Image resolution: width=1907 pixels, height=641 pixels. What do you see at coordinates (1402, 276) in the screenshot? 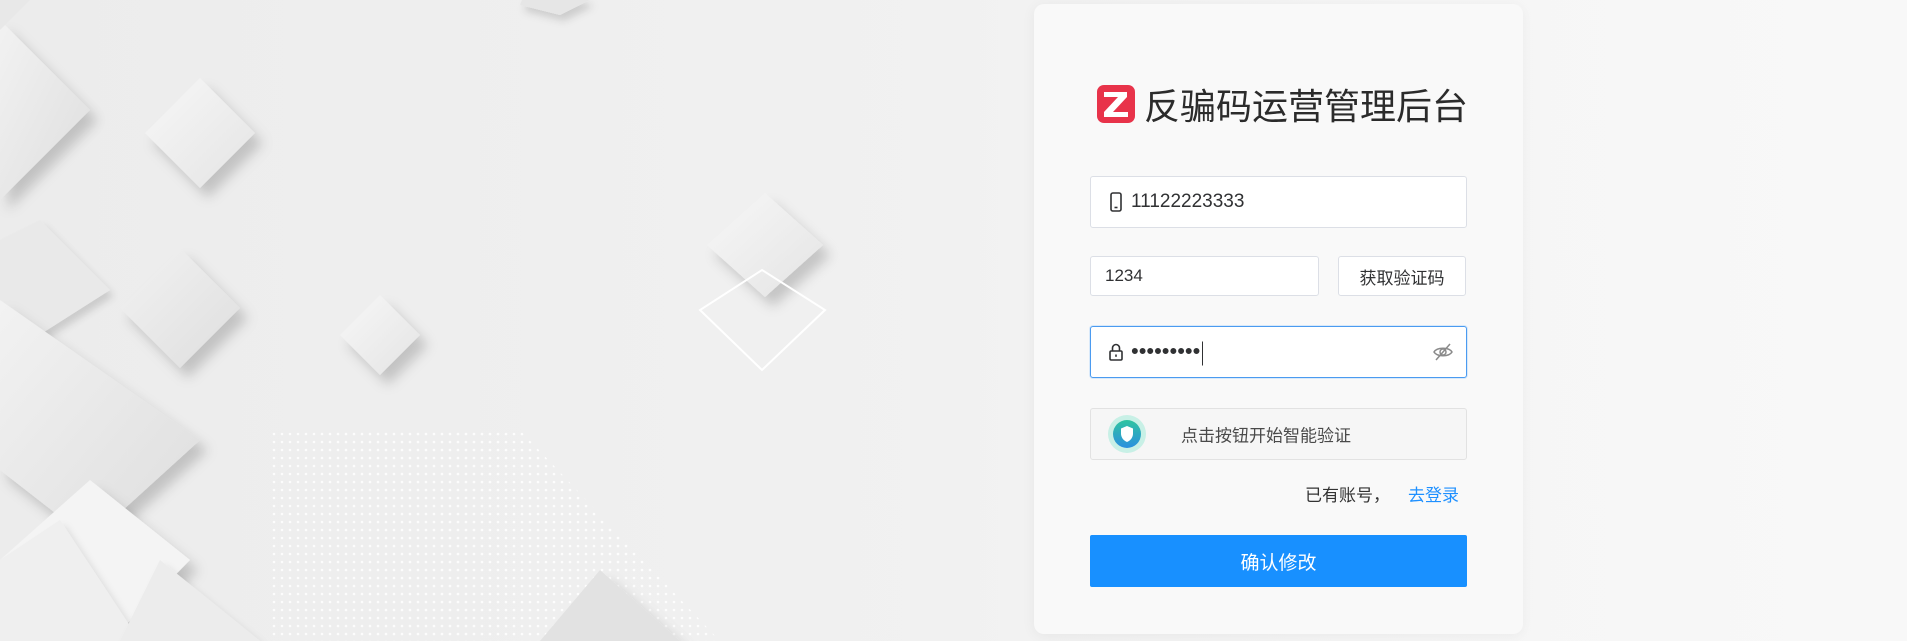
I see `get-code-button: 获取验证码` at bounding box center [1402, 276].